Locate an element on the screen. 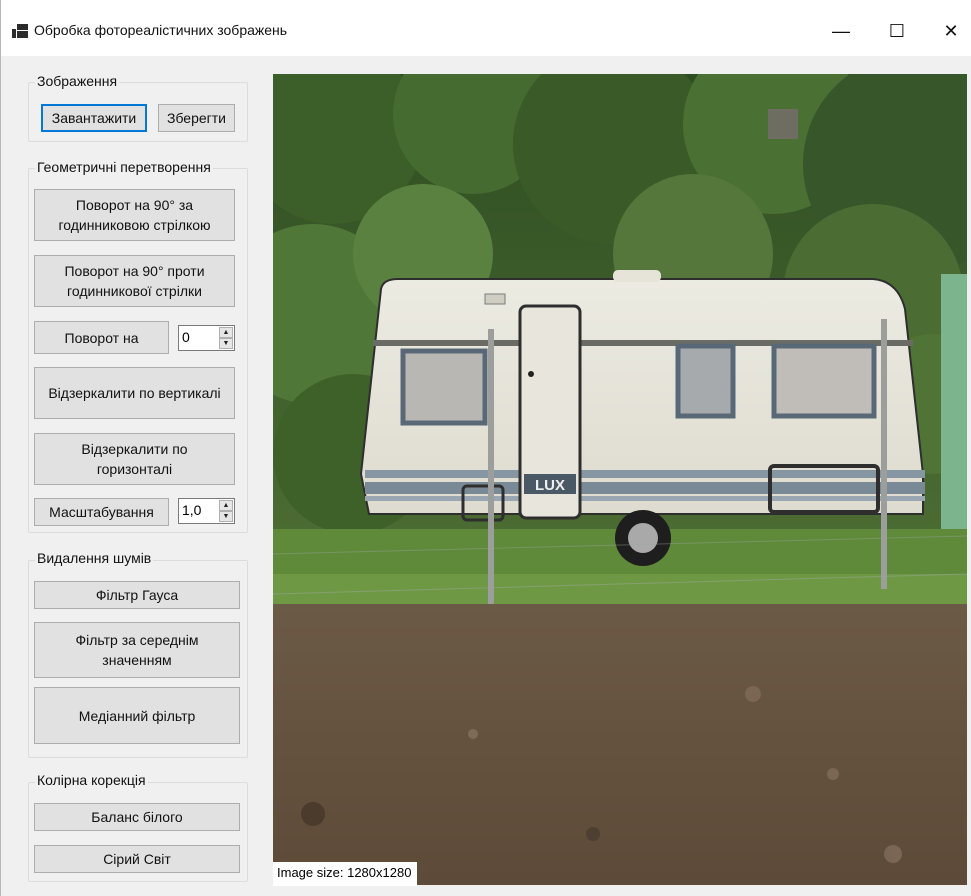  white-balance-button: Баланс білого is located at coordinates (137, 817).